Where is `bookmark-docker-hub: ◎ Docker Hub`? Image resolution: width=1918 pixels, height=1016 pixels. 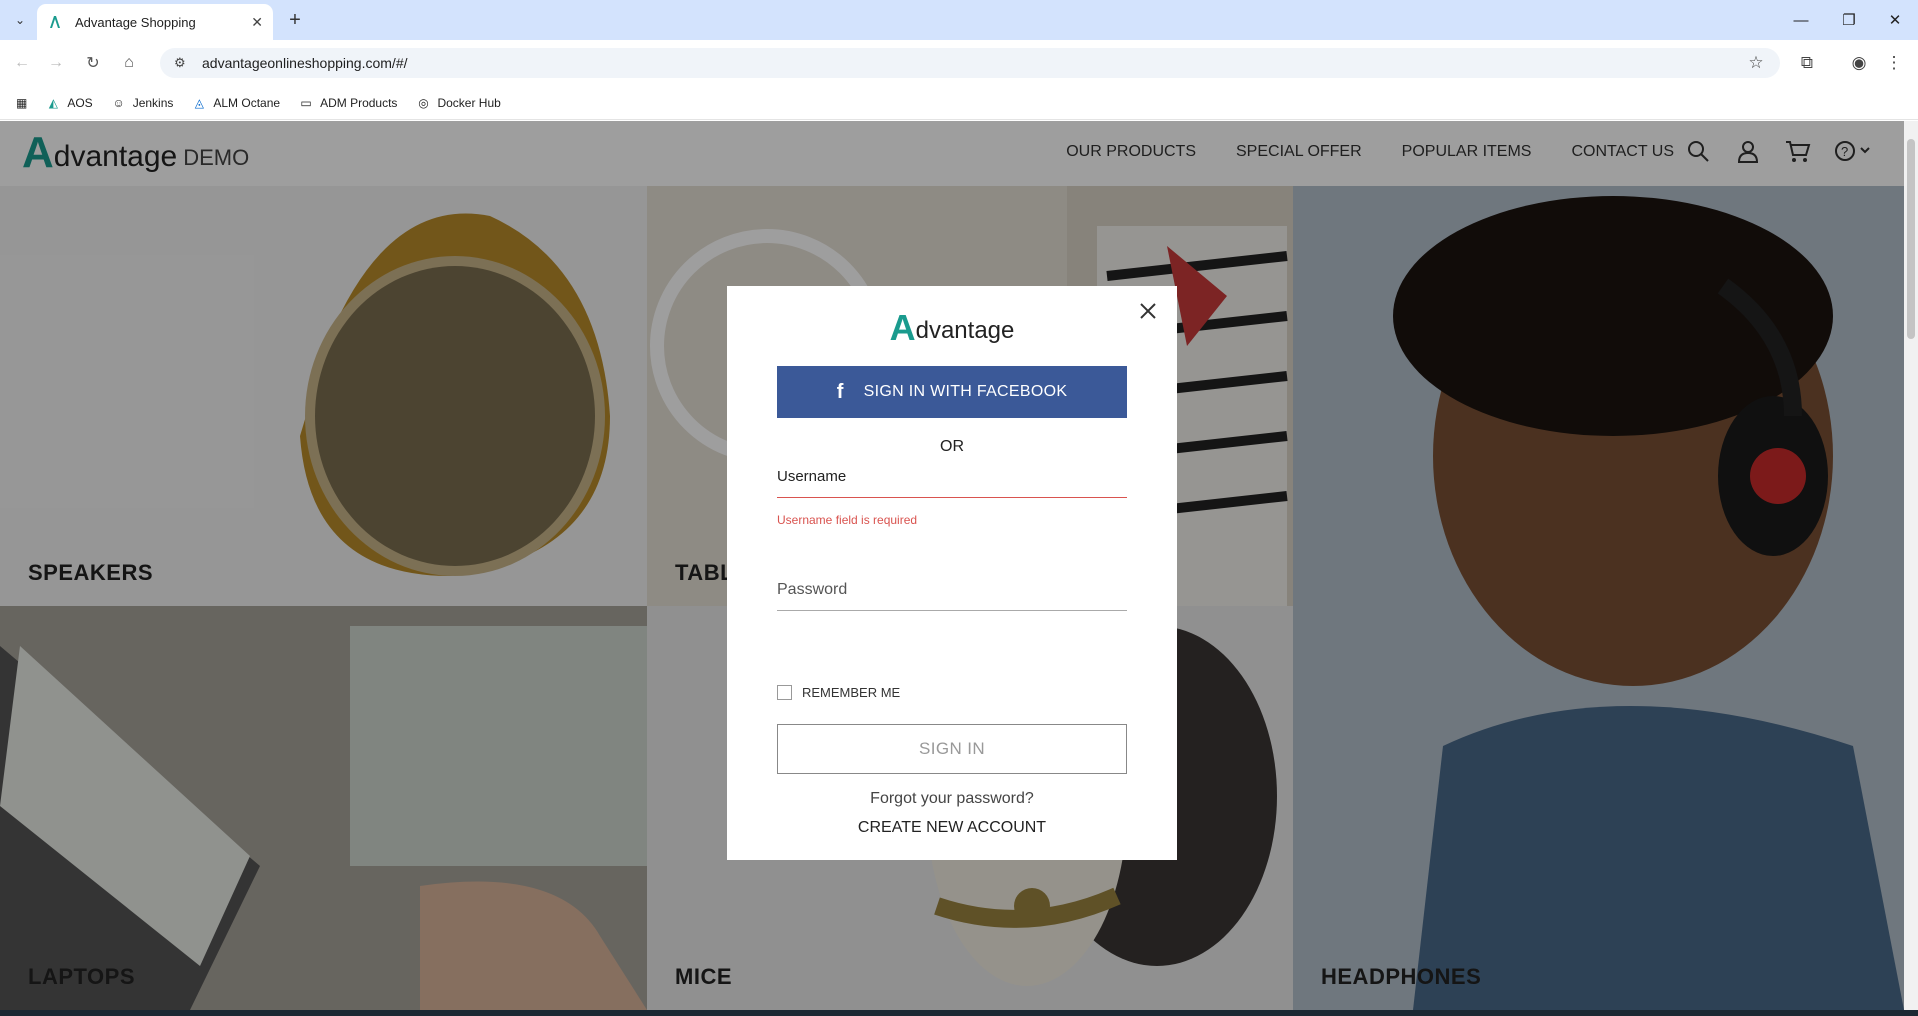
bookmark-docker-hub: ◎ Docker Hub is located at coordinates (458, 103).